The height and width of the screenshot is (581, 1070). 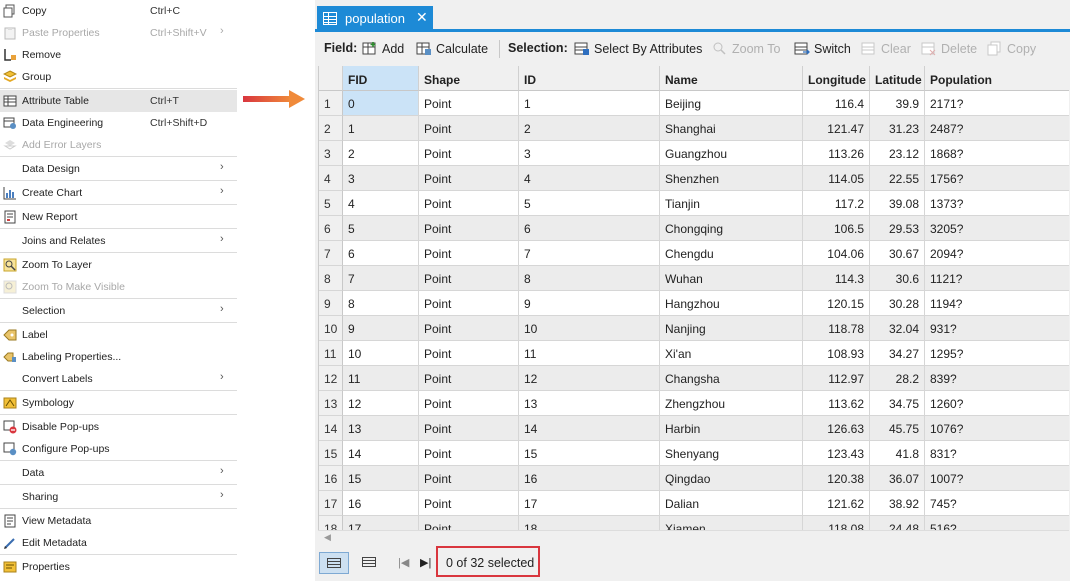 I want to click on row-number: 8, so click(x=331, y=278).